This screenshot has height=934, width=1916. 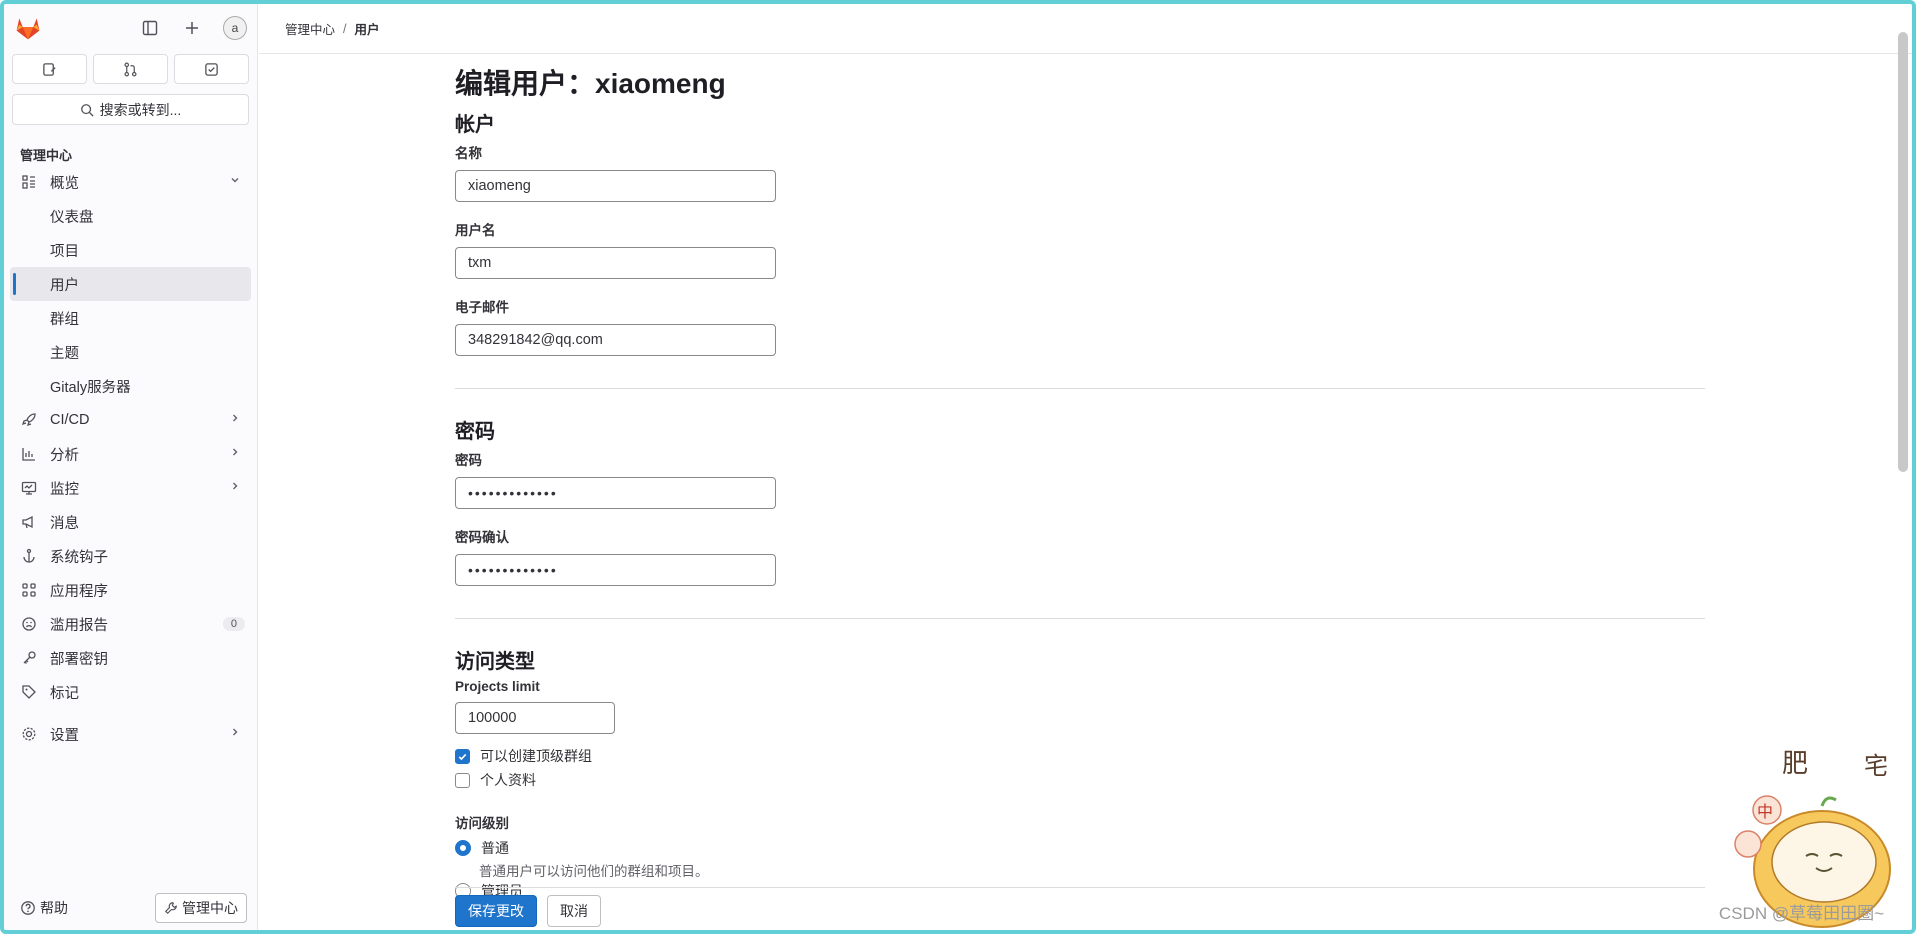 I want to click on password-heading: 密码, so click(x=475, y=432).